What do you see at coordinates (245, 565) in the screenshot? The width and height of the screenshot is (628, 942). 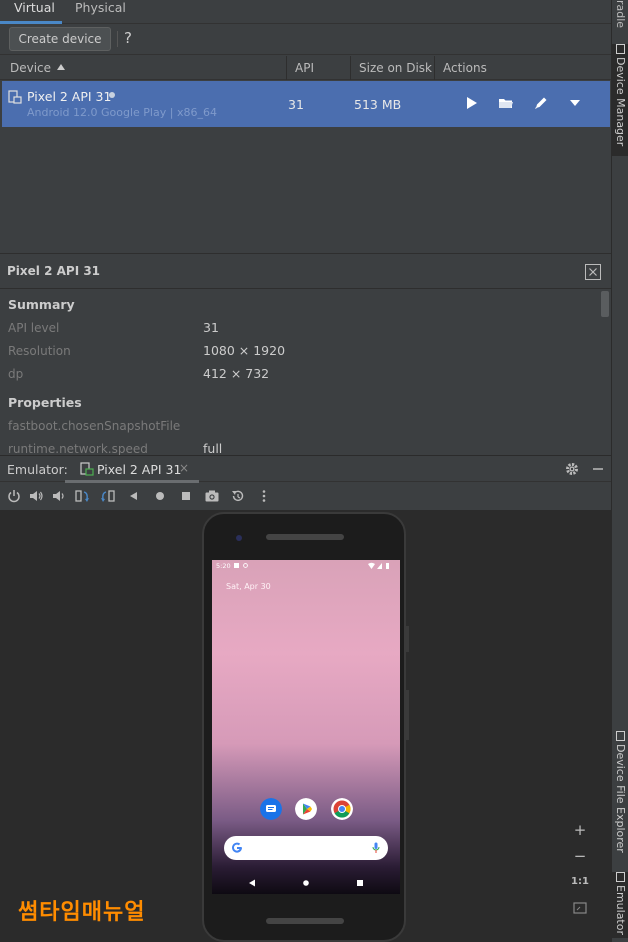 I see `settings-notification-icon` at bounding box center [245, 565].